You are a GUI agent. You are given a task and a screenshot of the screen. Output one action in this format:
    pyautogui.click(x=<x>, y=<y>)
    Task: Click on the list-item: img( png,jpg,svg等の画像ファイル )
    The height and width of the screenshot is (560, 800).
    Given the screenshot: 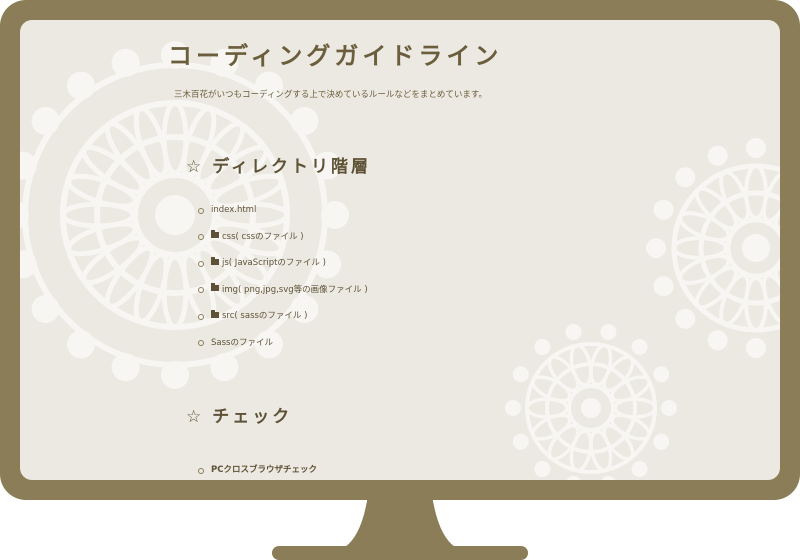 What is the action you would take?
    pyautogui.click(x=283, y=297)
    